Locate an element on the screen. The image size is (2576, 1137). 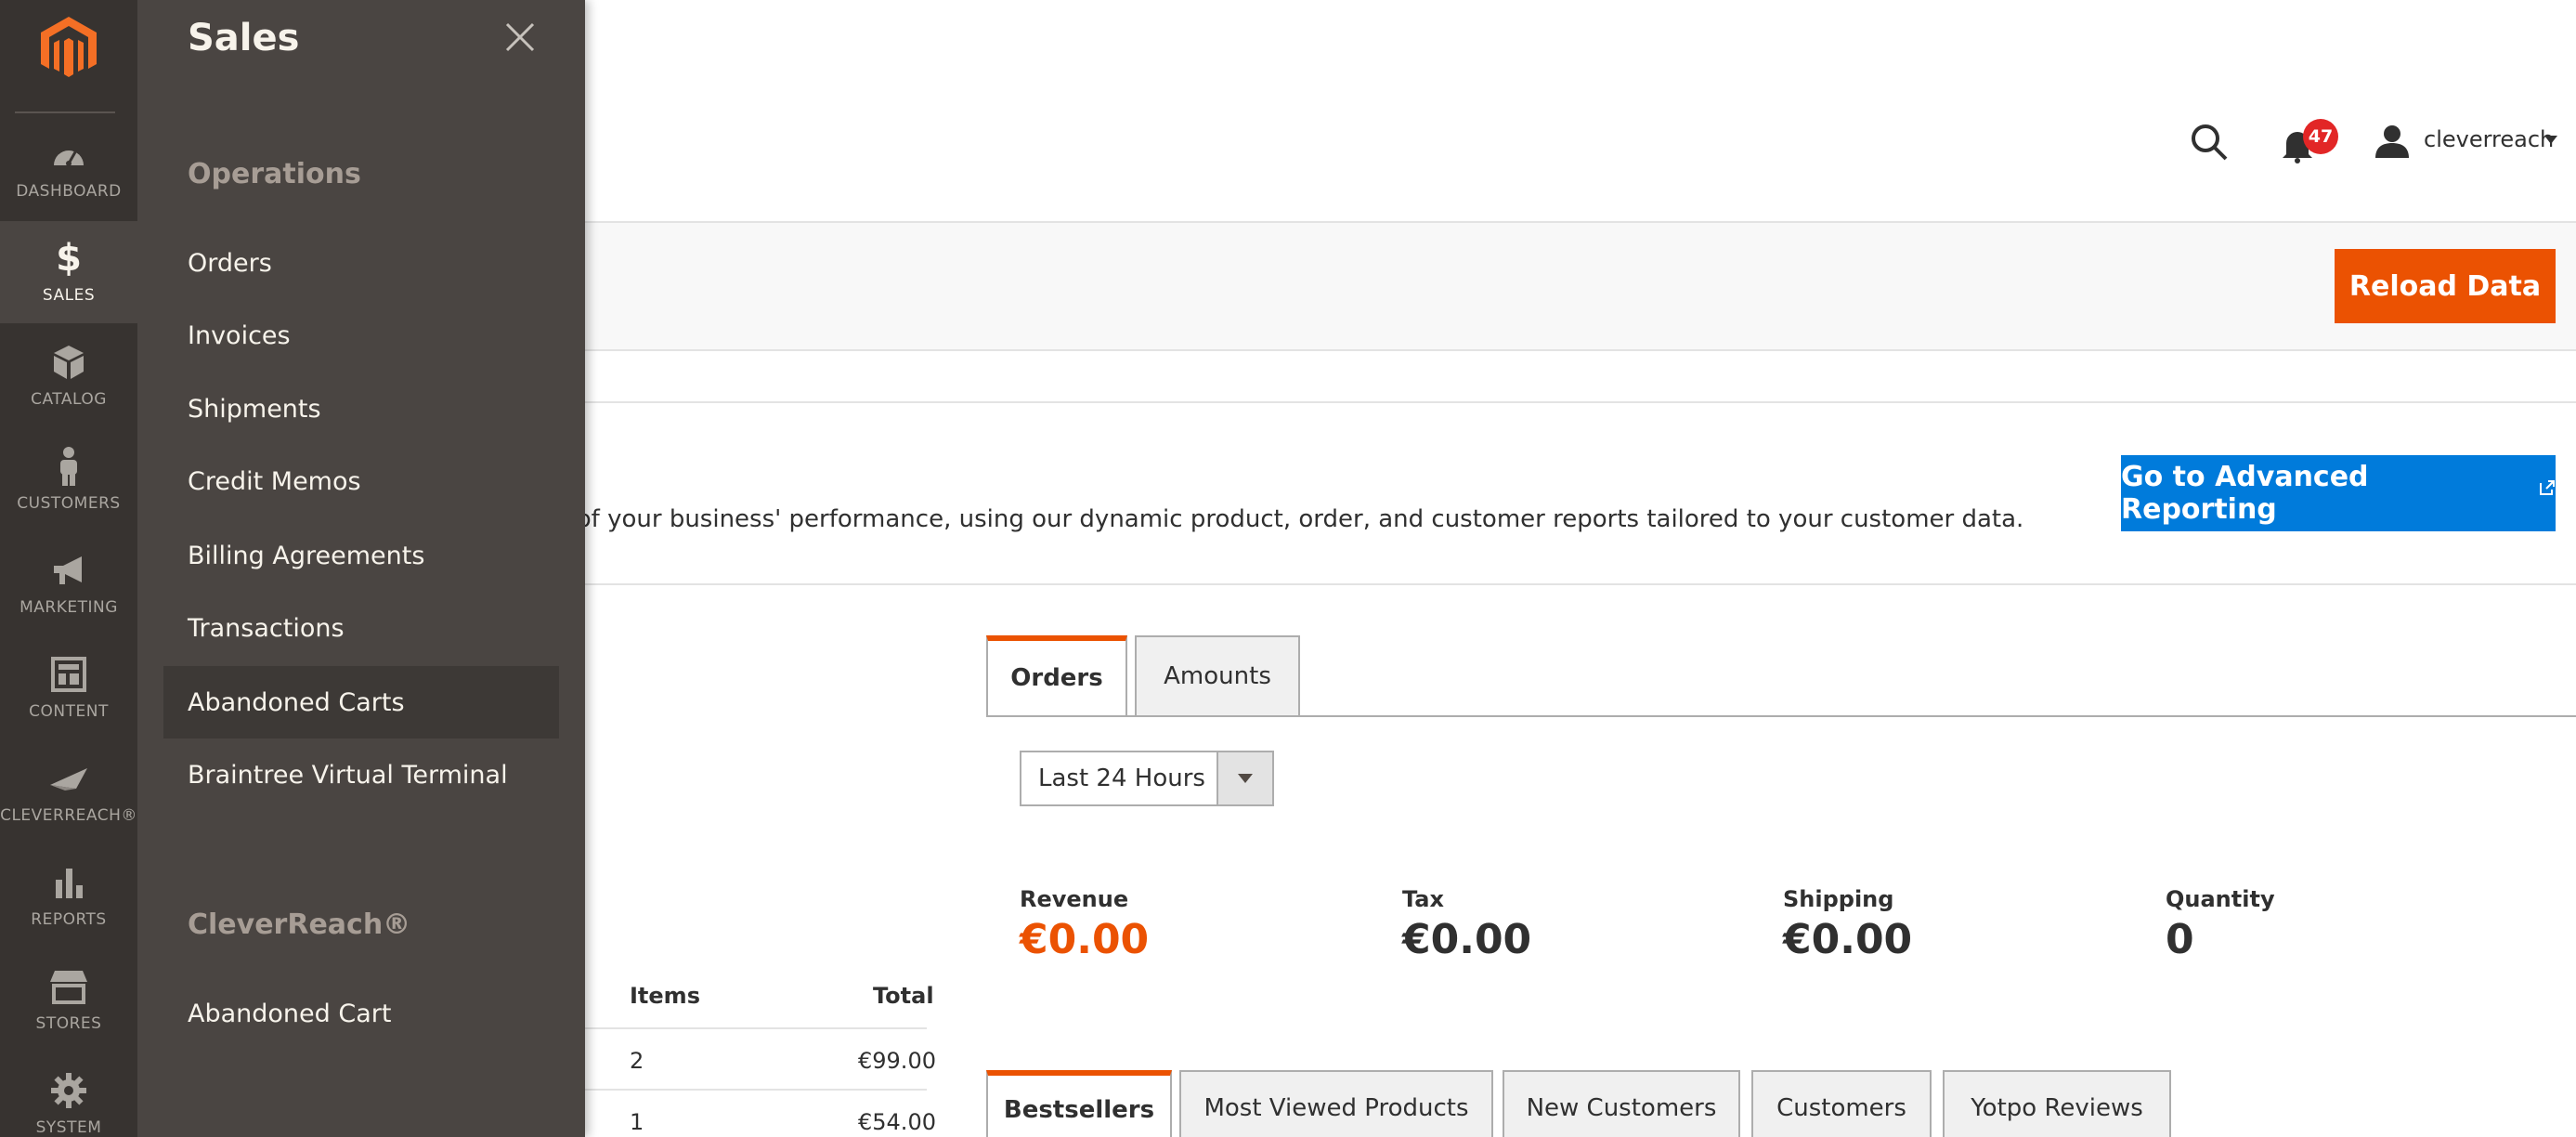
nav-item-marketing: MARKETING is located at coordinates (69, 584).